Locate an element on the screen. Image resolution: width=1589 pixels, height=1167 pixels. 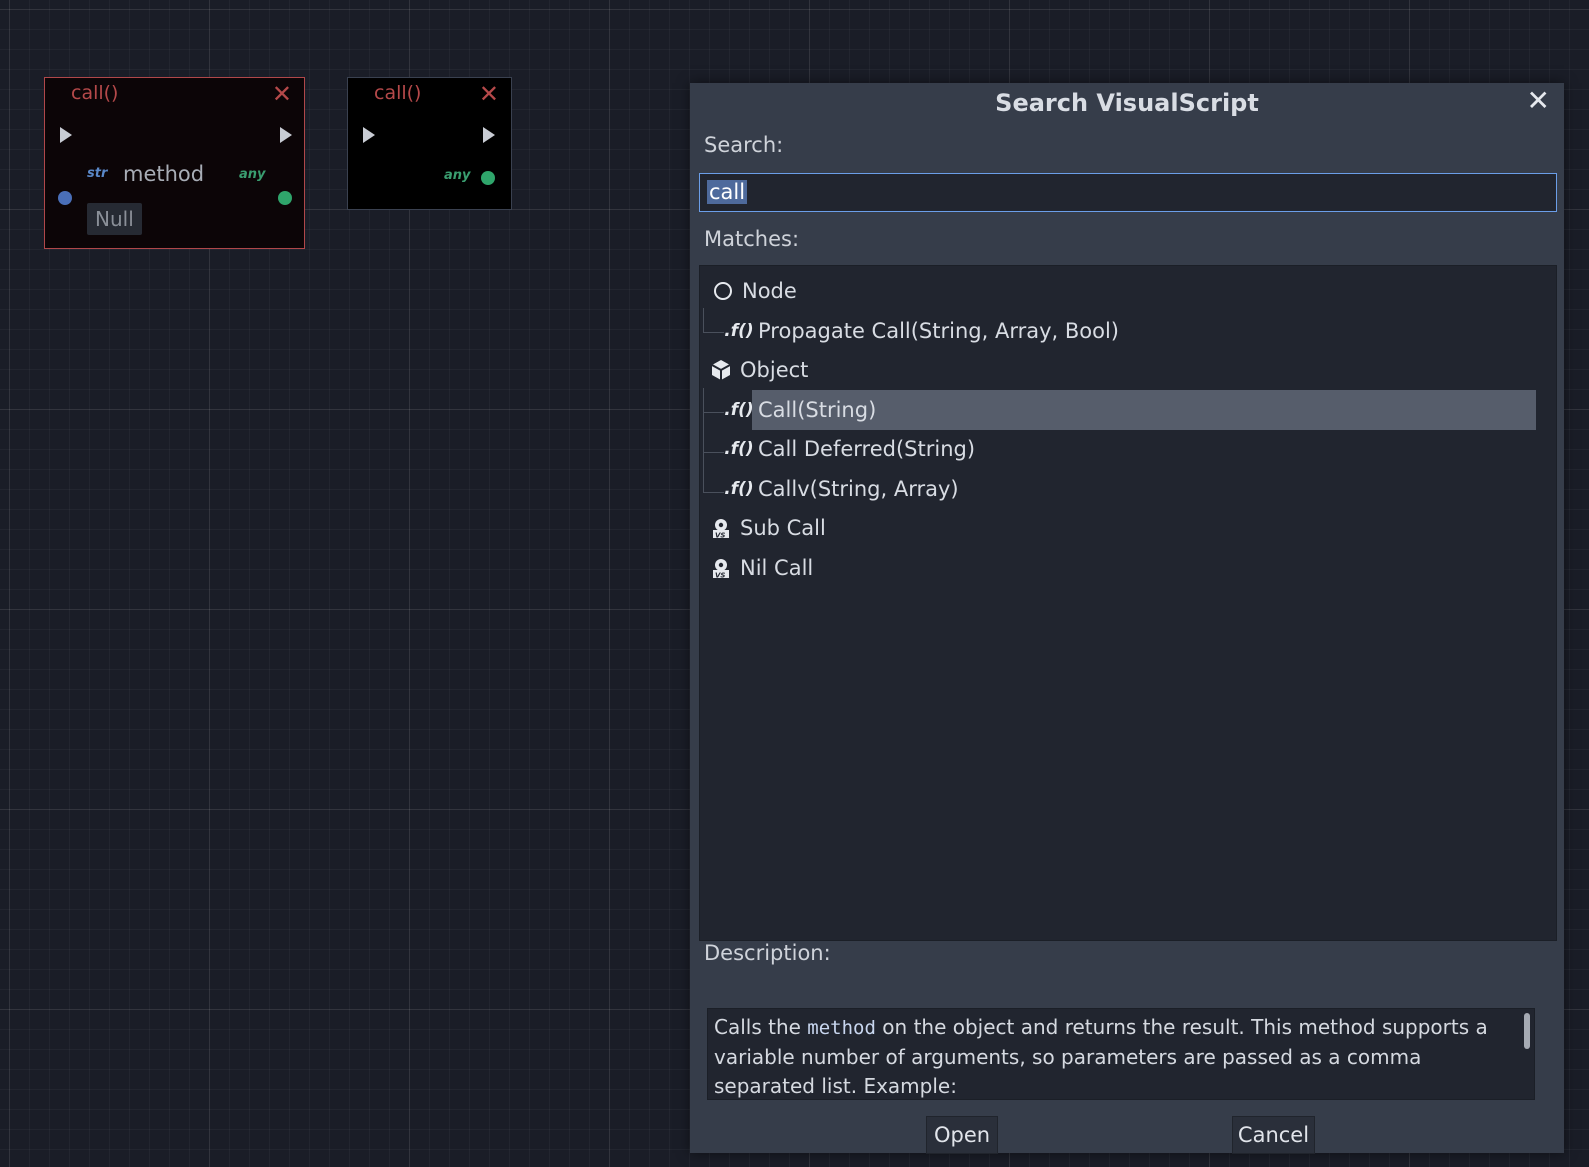
search-label: Search: is located at coordinates (744, 145).